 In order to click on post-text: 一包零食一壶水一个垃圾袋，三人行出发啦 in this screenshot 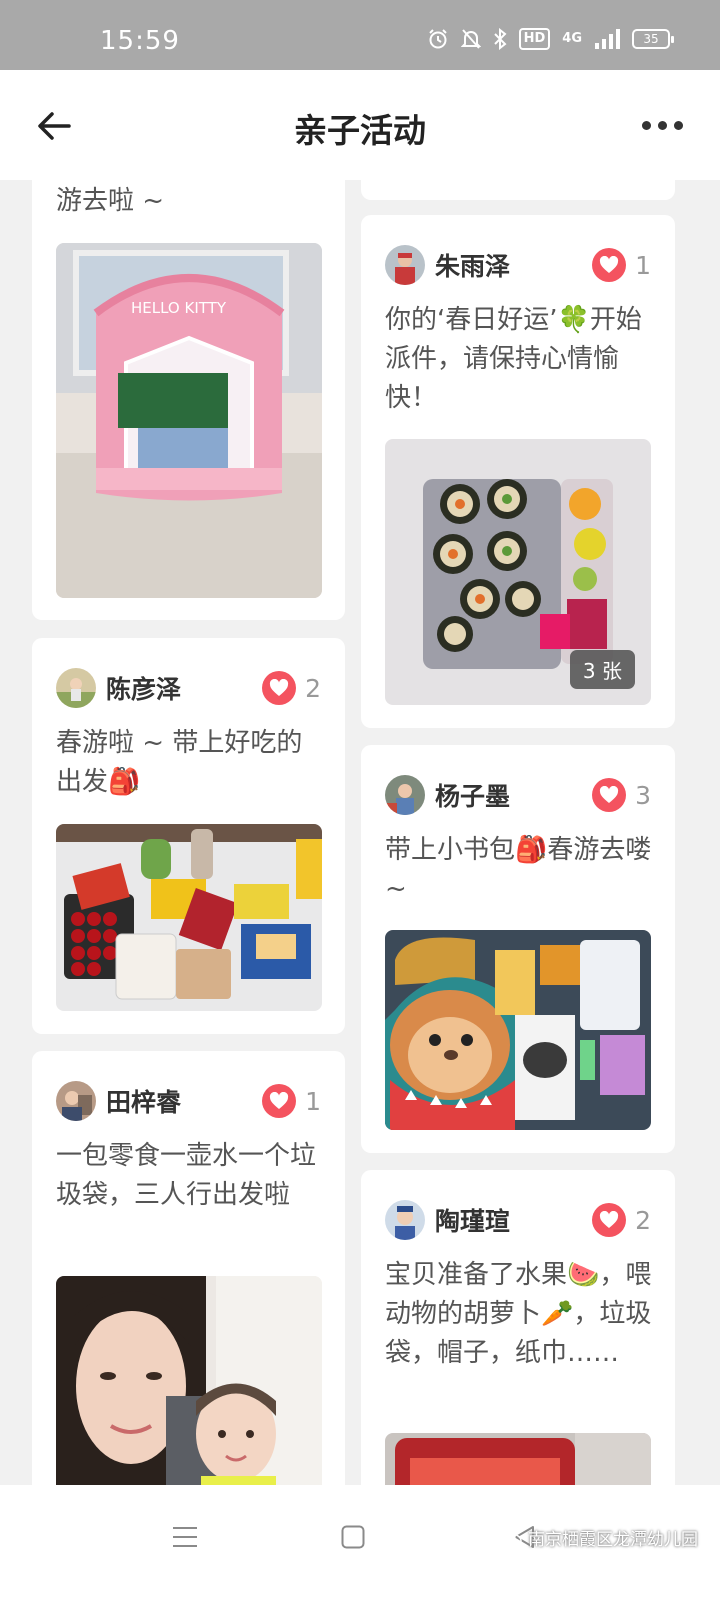, I will do `click(186, 1175)`.